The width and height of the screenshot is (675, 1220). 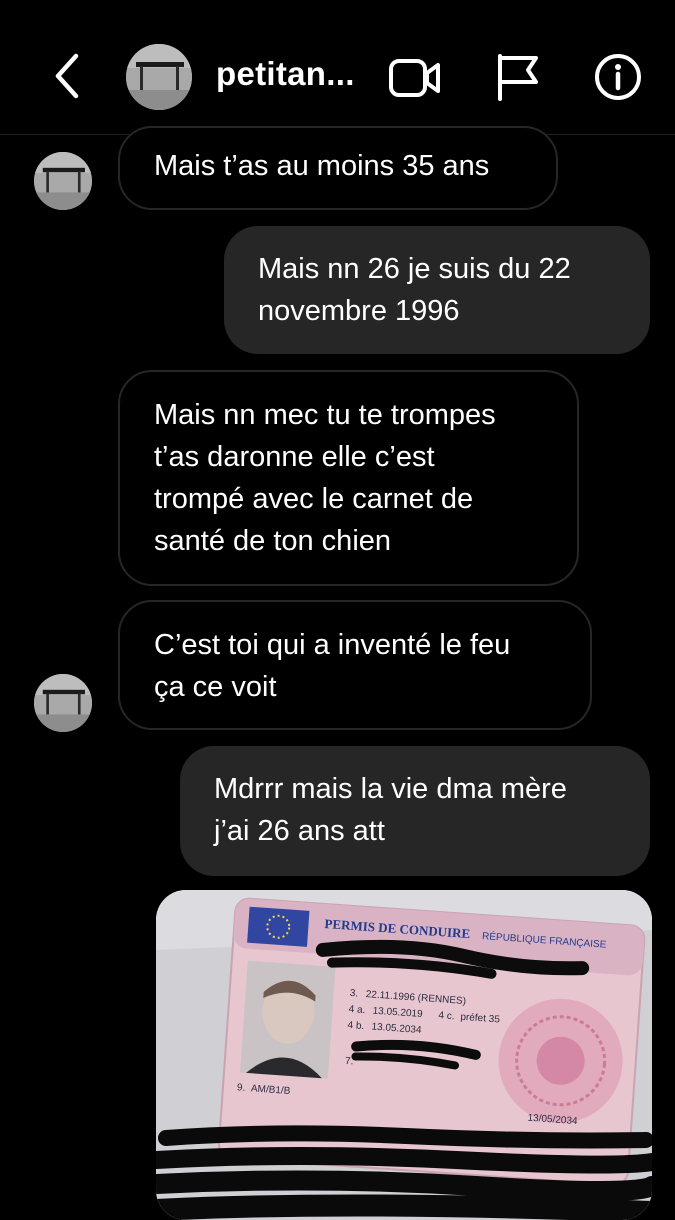 I want to click on message-line: Mais nn mec tu te trompes, so click(x=325, y=415).